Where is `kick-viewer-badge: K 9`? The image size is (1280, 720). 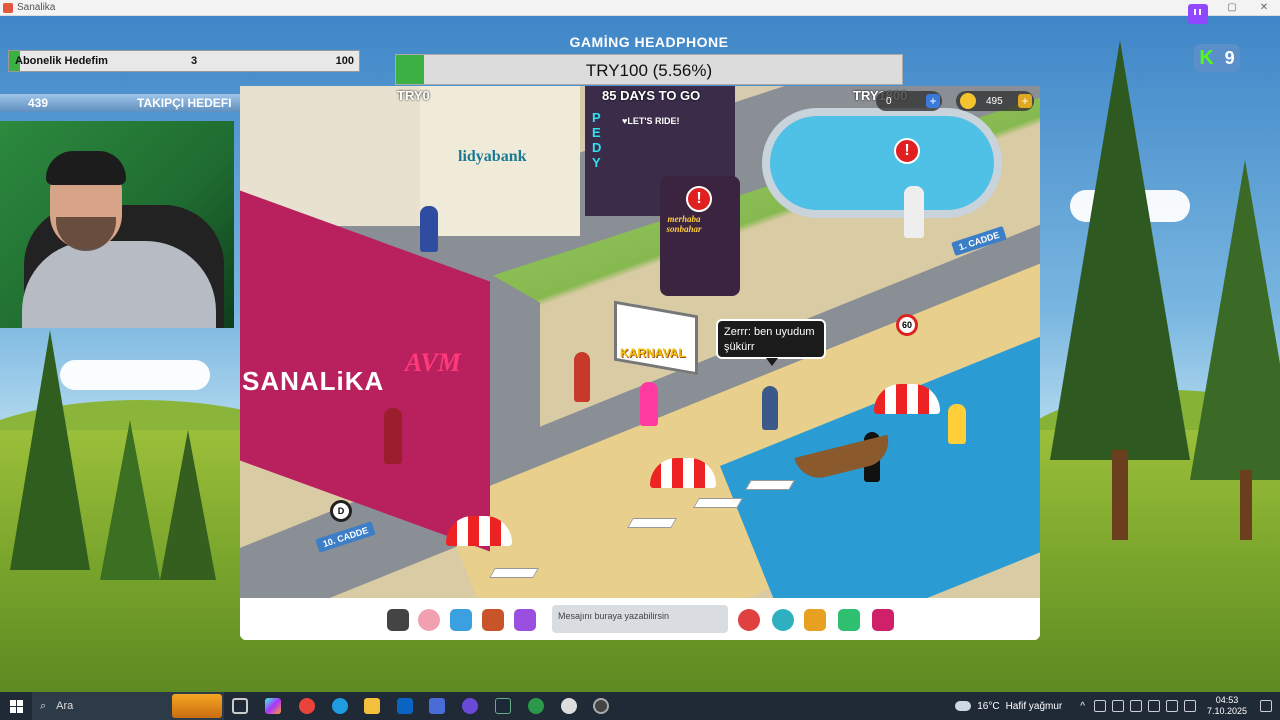 kick-viewer-badge: K 9 is located at coordinates (1217, 58).